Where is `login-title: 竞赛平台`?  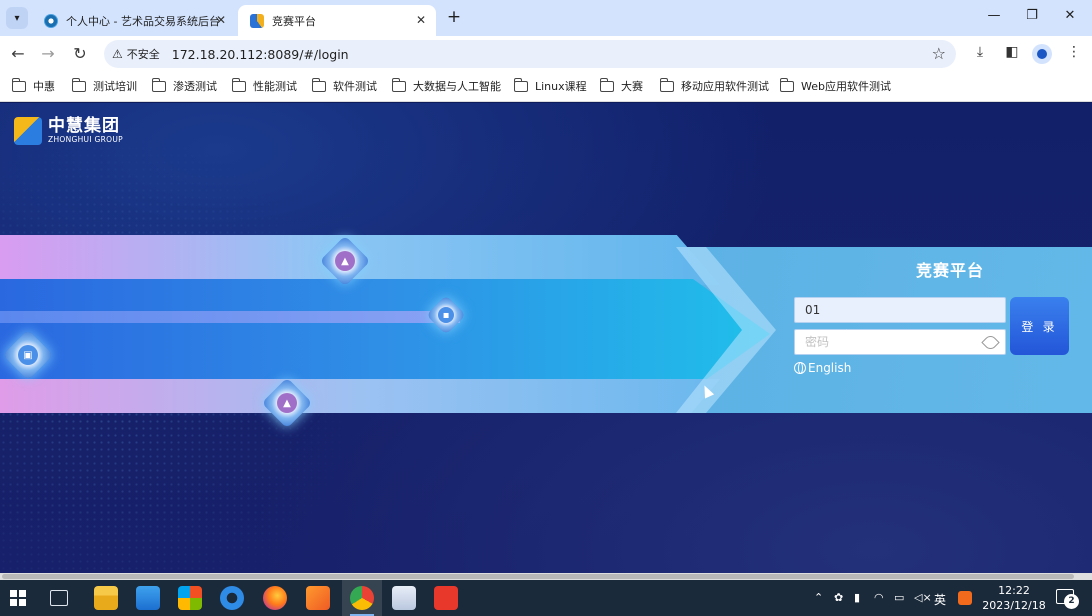 login-title: 竞赛平台 is located at coordinates (950, 270).